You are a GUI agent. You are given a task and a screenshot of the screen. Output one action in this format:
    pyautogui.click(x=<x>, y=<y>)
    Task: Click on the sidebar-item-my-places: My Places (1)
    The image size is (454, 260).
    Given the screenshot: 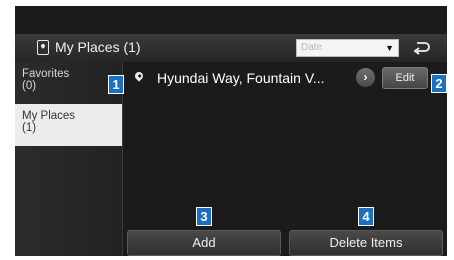 What is the action you would take?
    pyautogui.click(x=68, y=125)
    